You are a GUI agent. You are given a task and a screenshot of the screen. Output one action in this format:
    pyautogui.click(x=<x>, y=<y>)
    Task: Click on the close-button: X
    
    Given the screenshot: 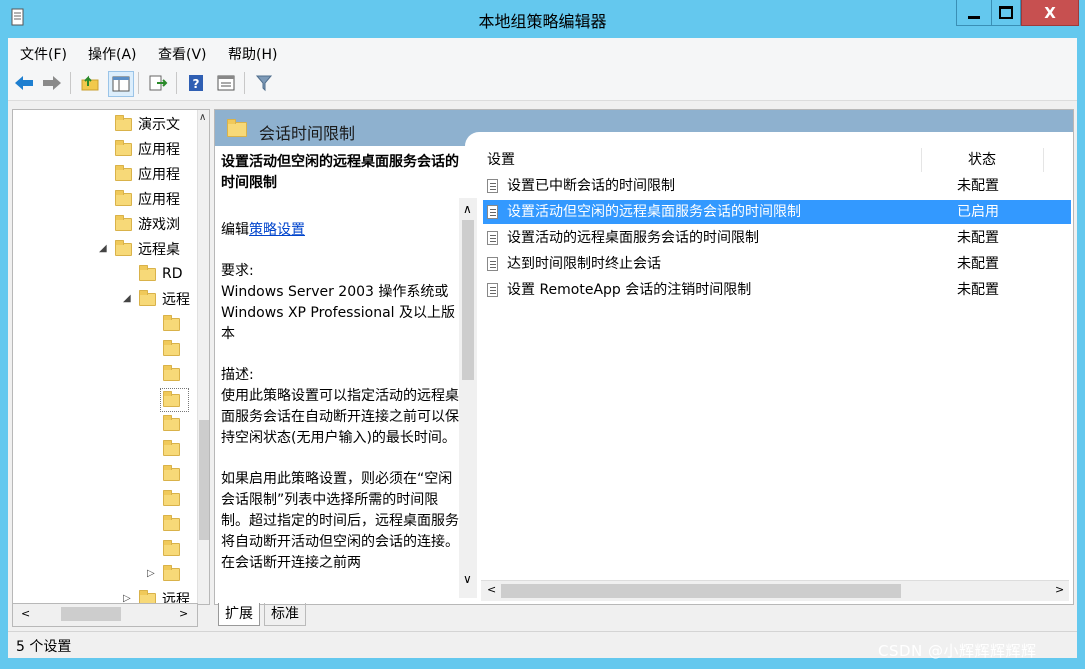 What is the action you would take?
    pyautogui.click(x=1050, y=13)
    